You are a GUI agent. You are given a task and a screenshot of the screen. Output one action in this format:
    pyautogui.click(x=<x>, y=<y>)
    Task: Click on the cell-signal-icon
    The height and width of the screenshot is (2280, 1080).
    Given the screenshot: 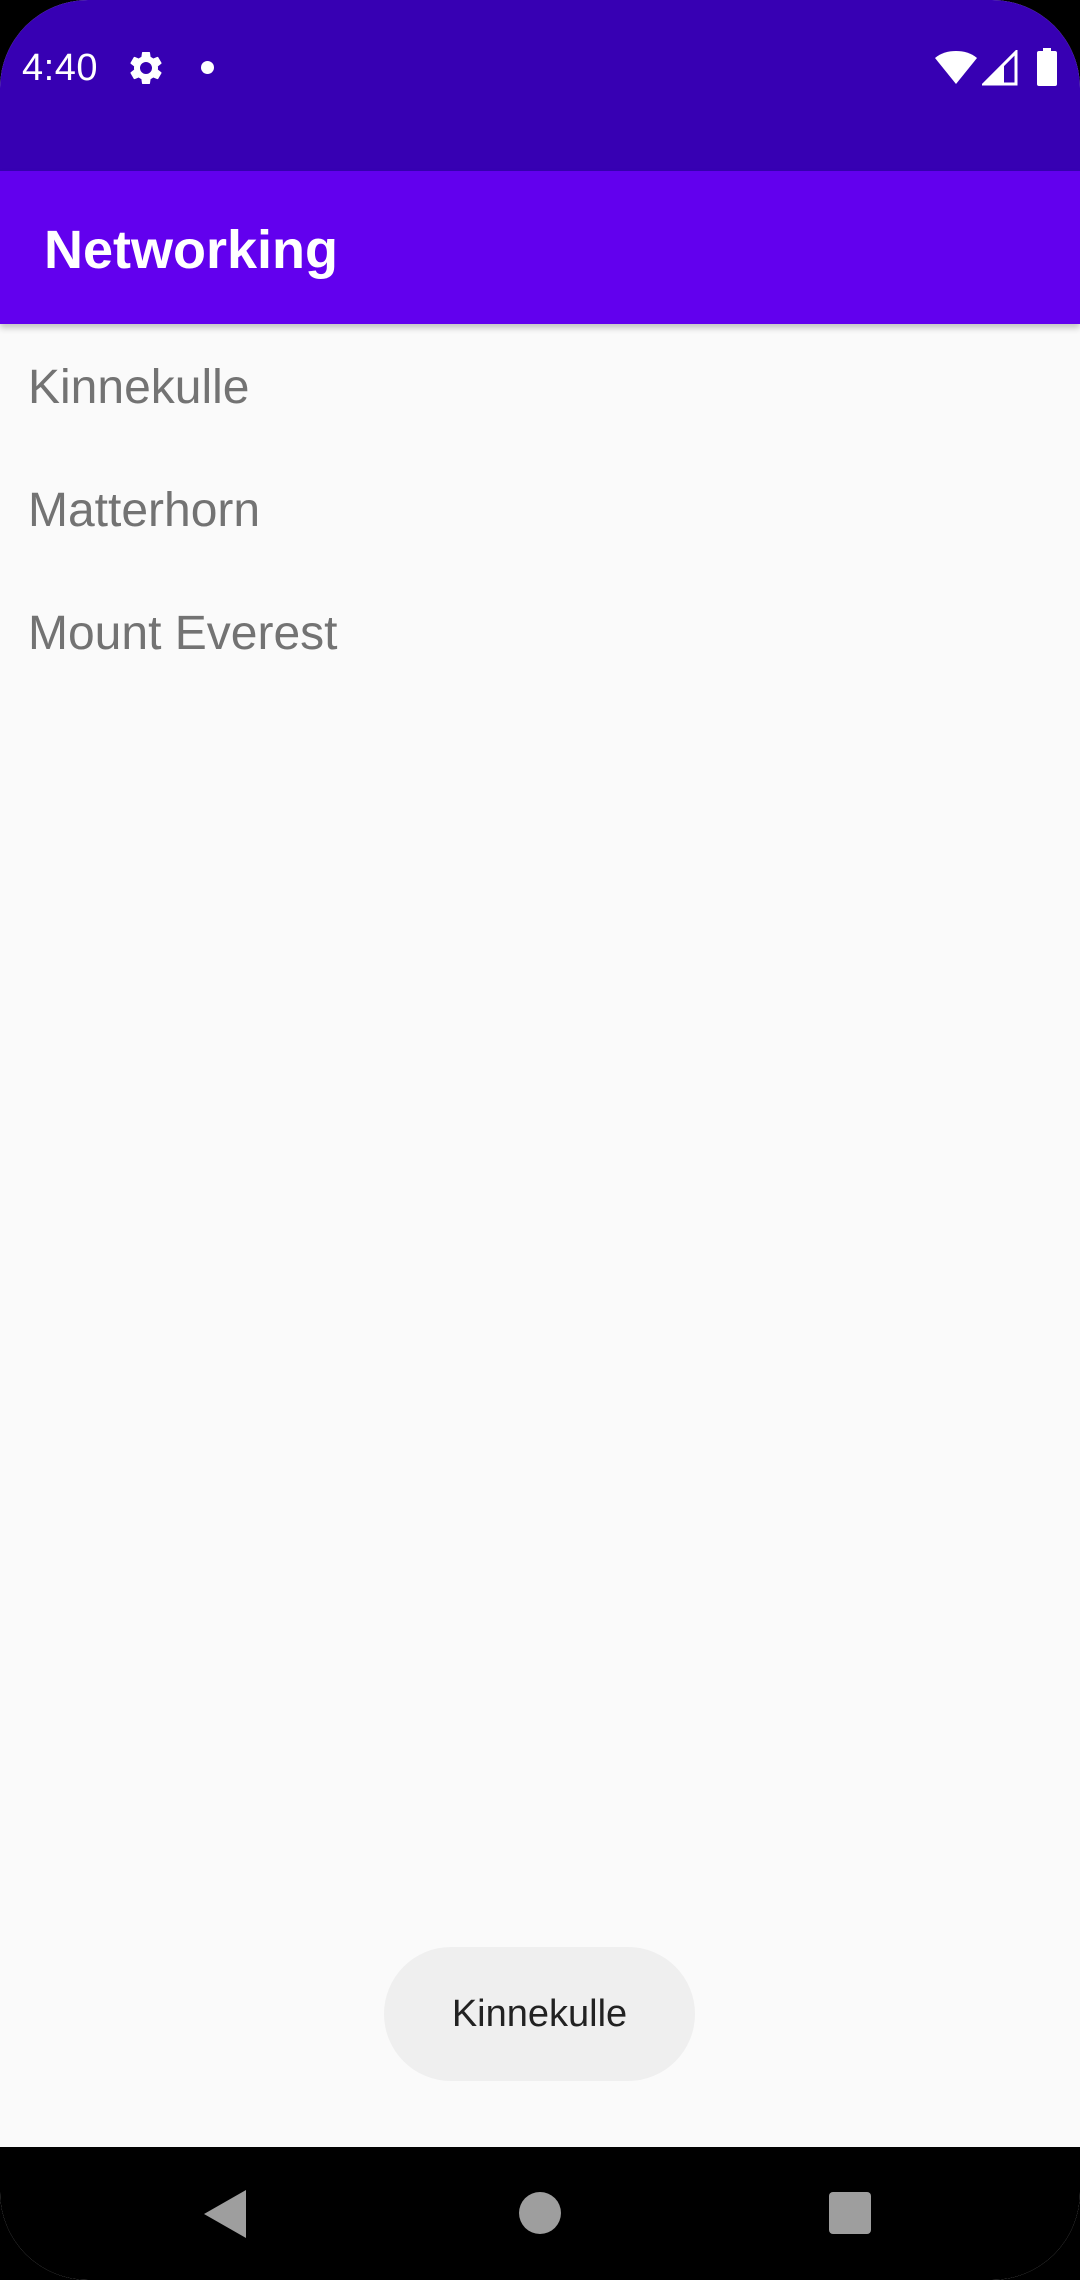 What is the action you would take?
    pyautogui.click(x=1000, y=68)
    